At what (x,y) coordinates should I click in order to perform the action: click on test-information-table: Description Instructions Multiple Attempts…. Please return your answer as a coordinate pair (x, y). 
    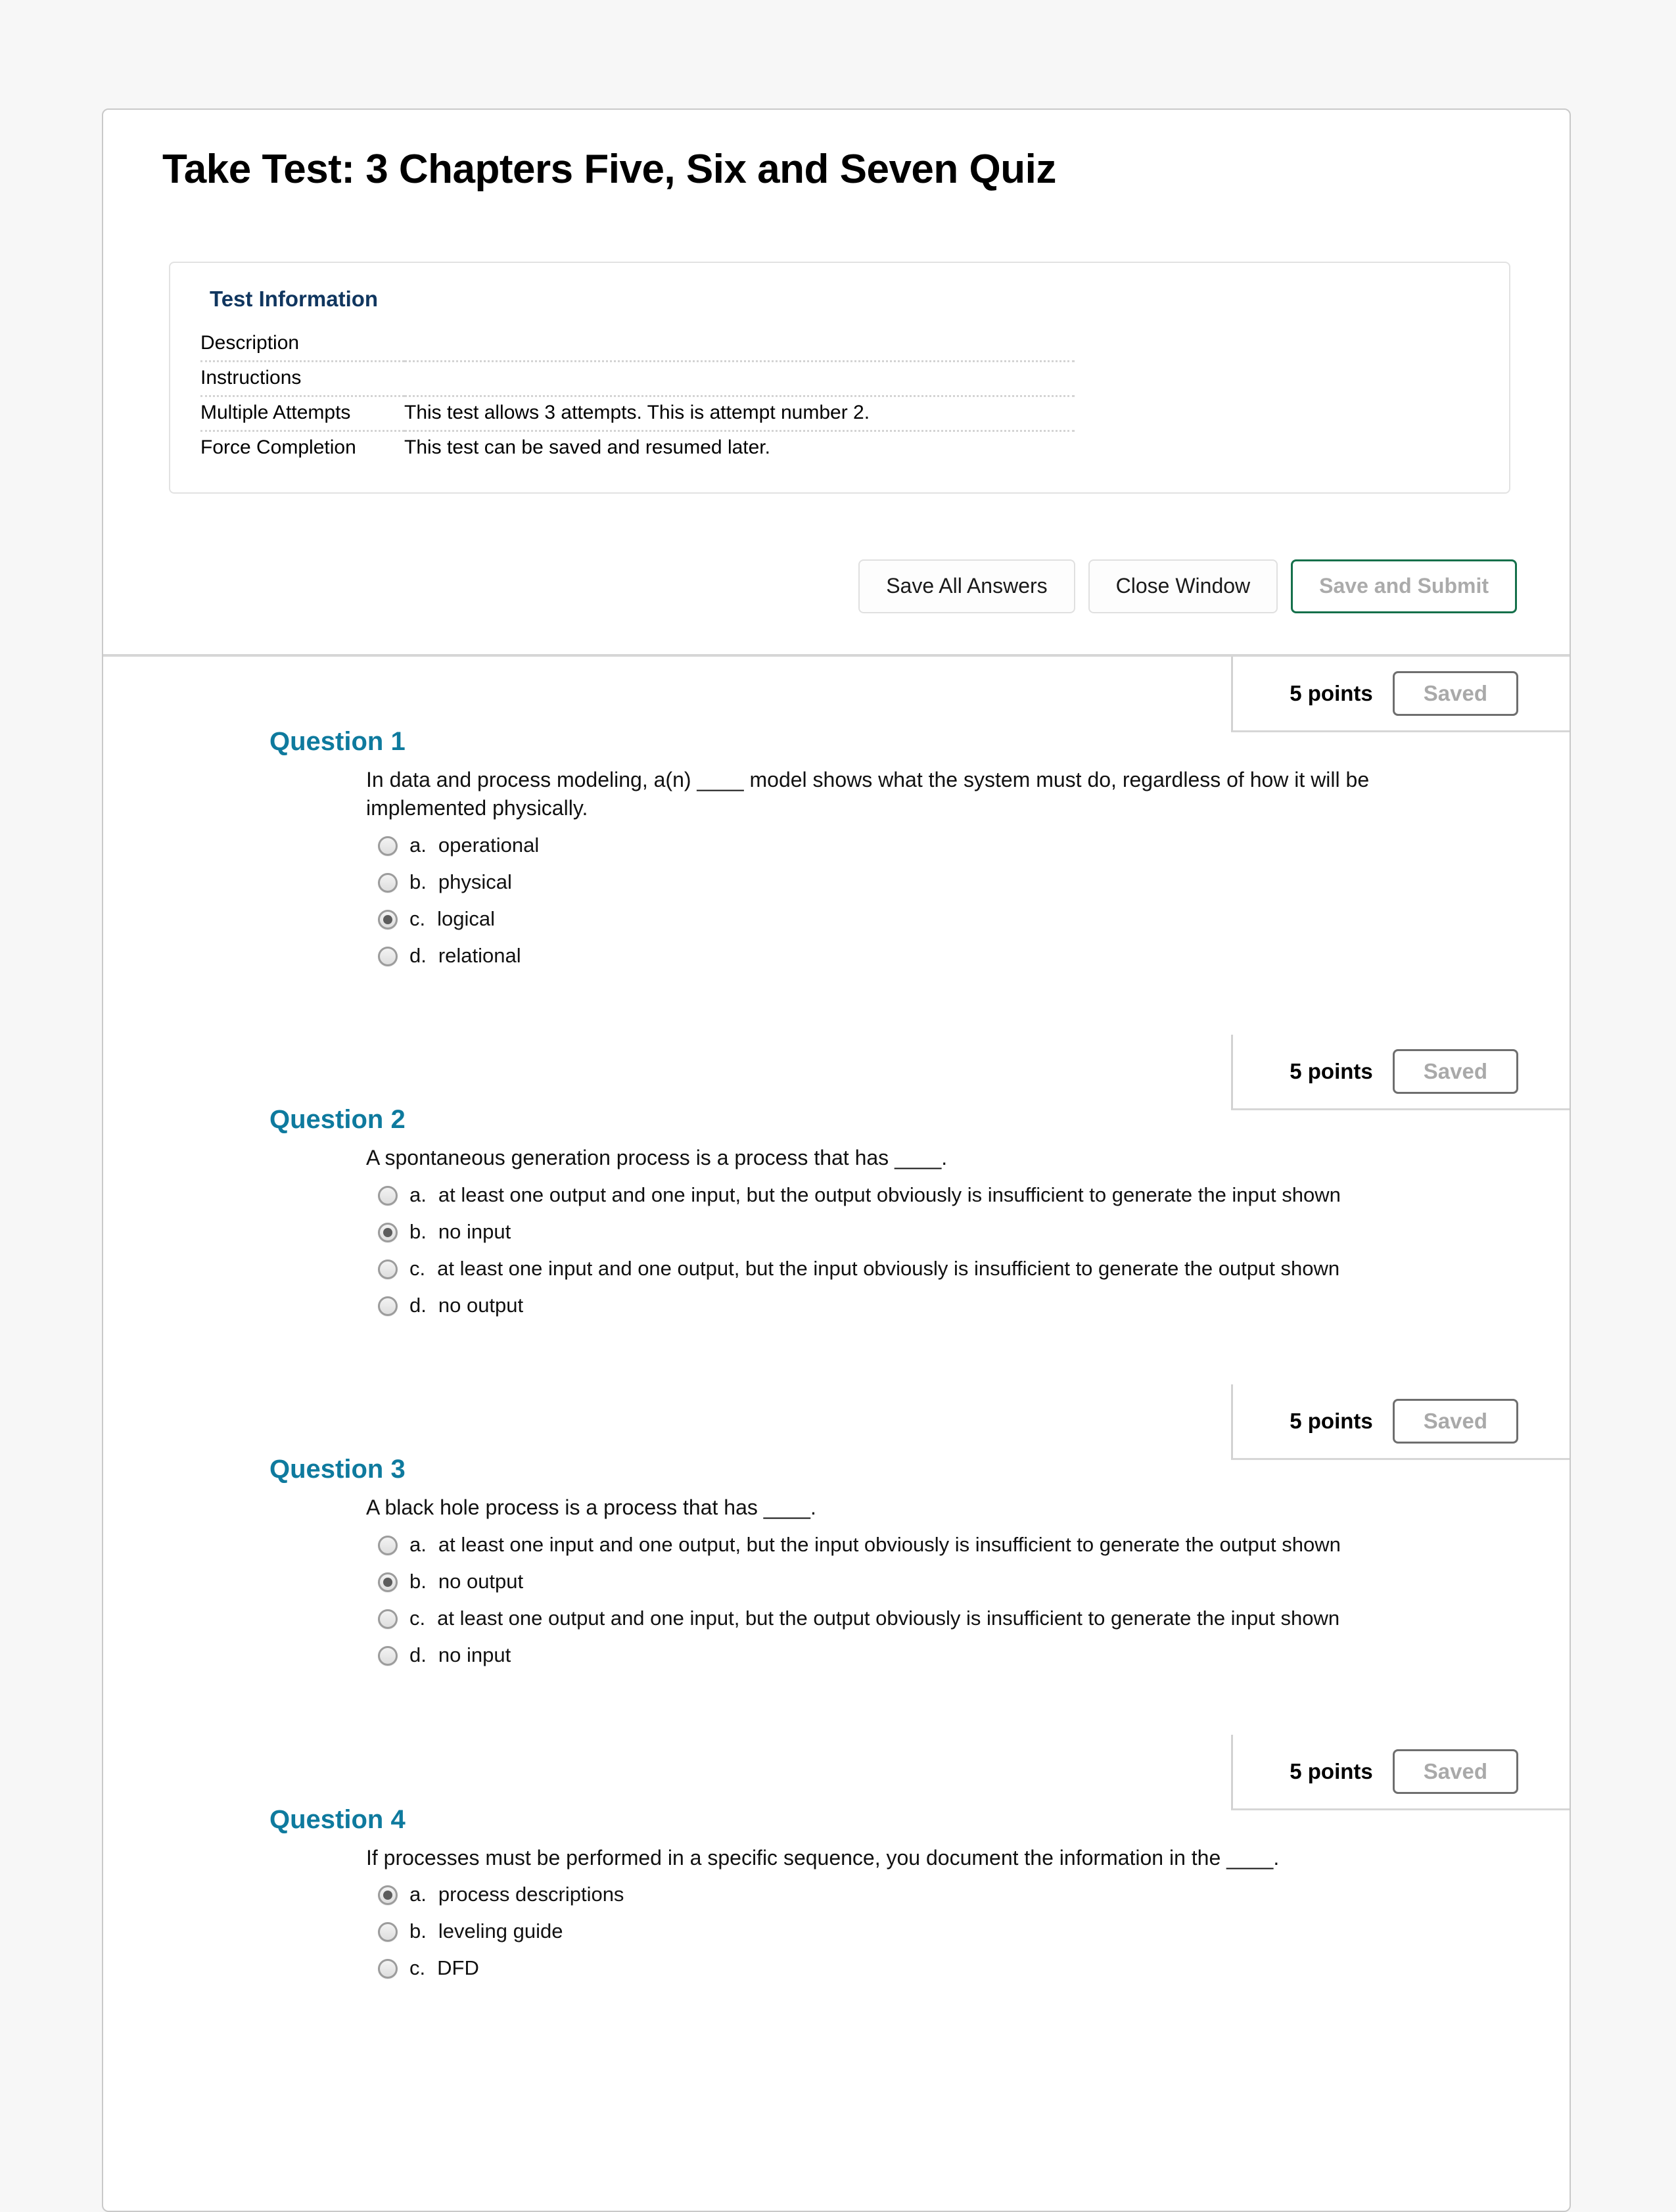
    Looking at the image, I should click on (637, 396).